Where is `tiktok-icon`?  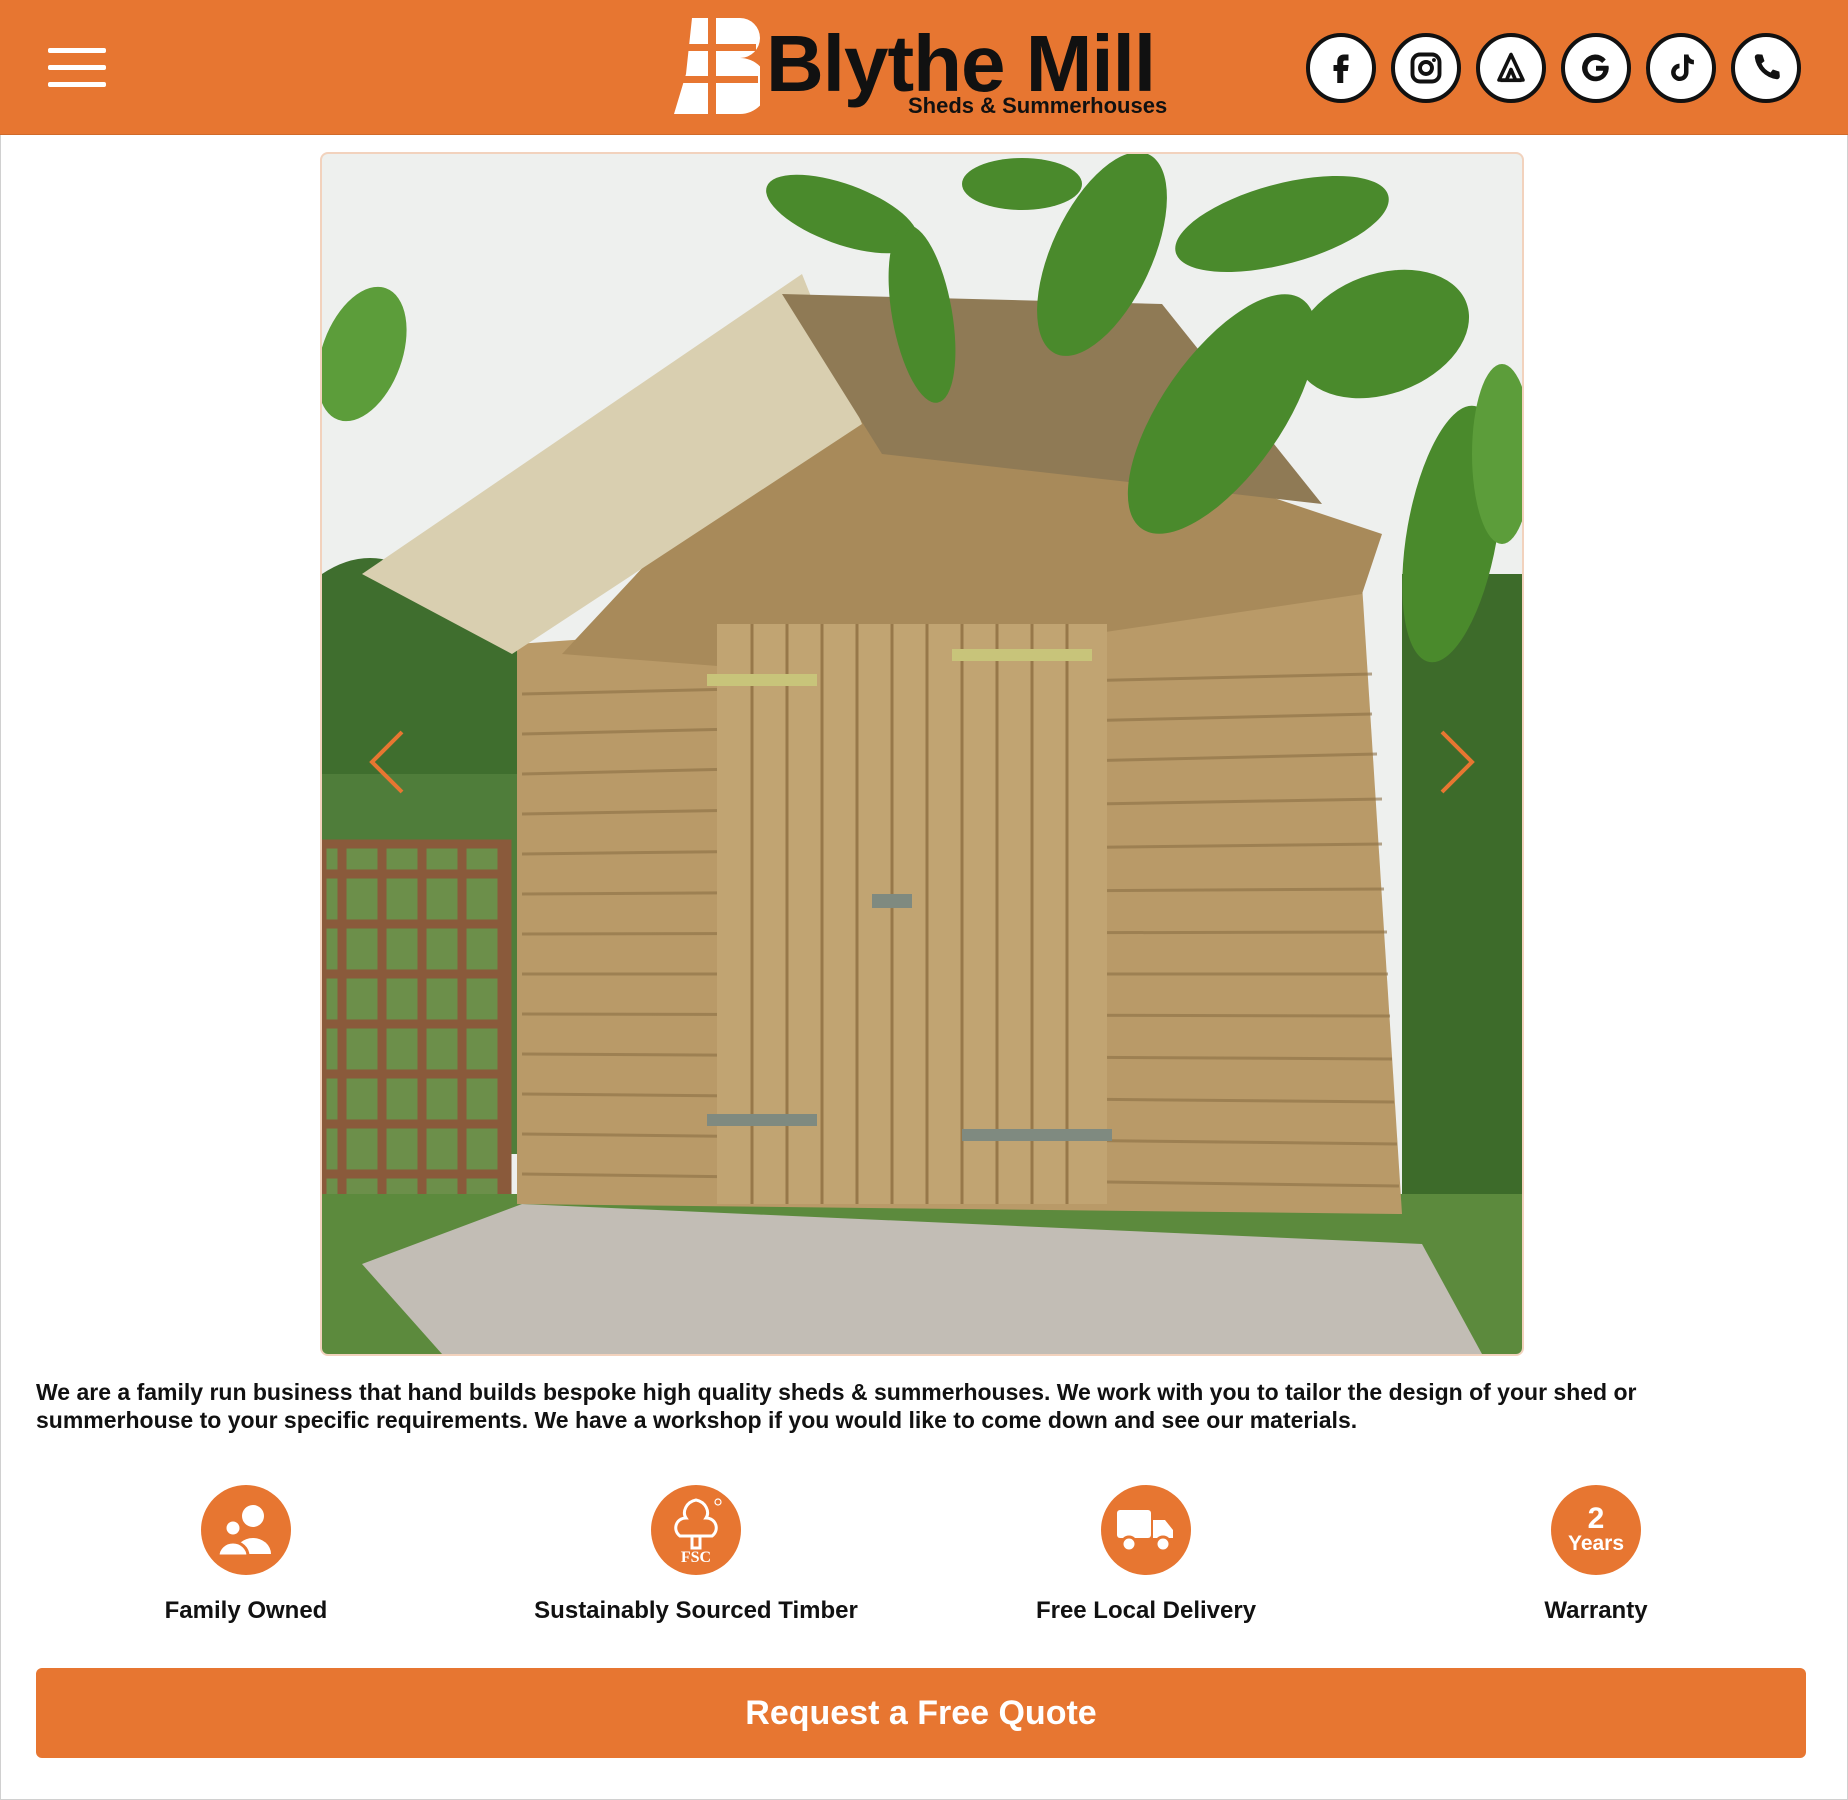 tiktok-icon is located at coordinates (1681, 68).